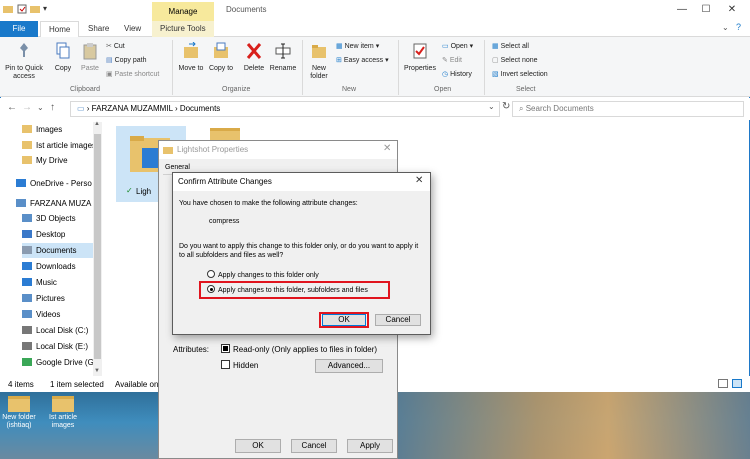 This screenshot has width=750, height=459. What do you see at coordinates (725, 27) in the screenshot?
I see `ribbon-collapse-icon: ⌄` at bounding box center [725, 27].